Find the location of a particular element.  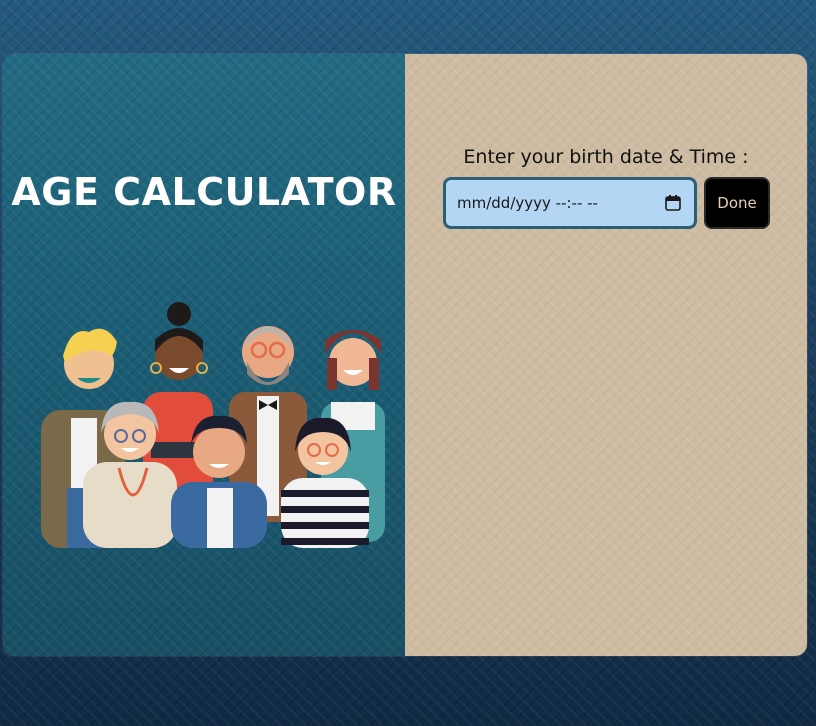

calendar-icon is located at coordinates (673, 203).